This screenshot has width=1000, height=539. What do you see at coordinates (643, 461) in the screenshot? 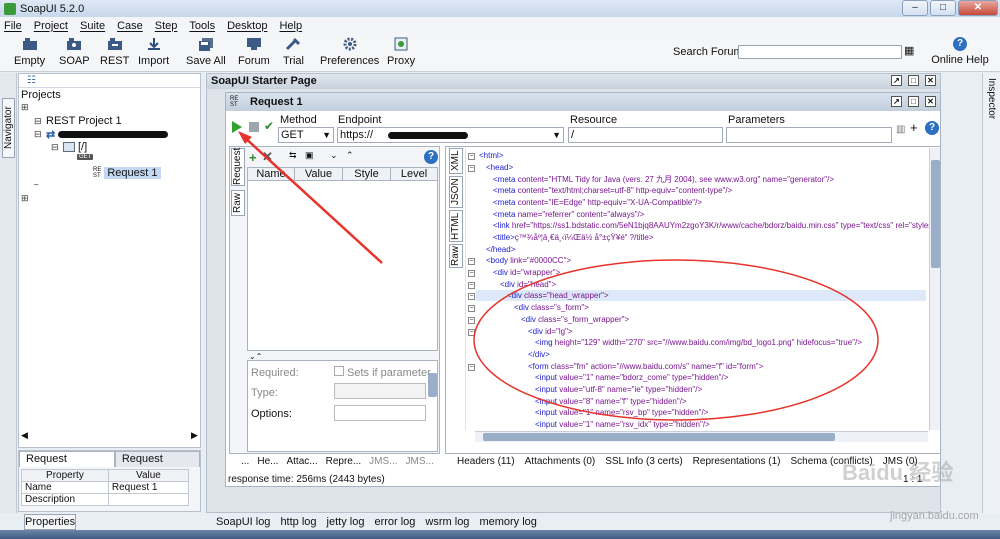
I see `tab-ssl-info: SSL Info (3 certs)` at bounding box center [643, 461].